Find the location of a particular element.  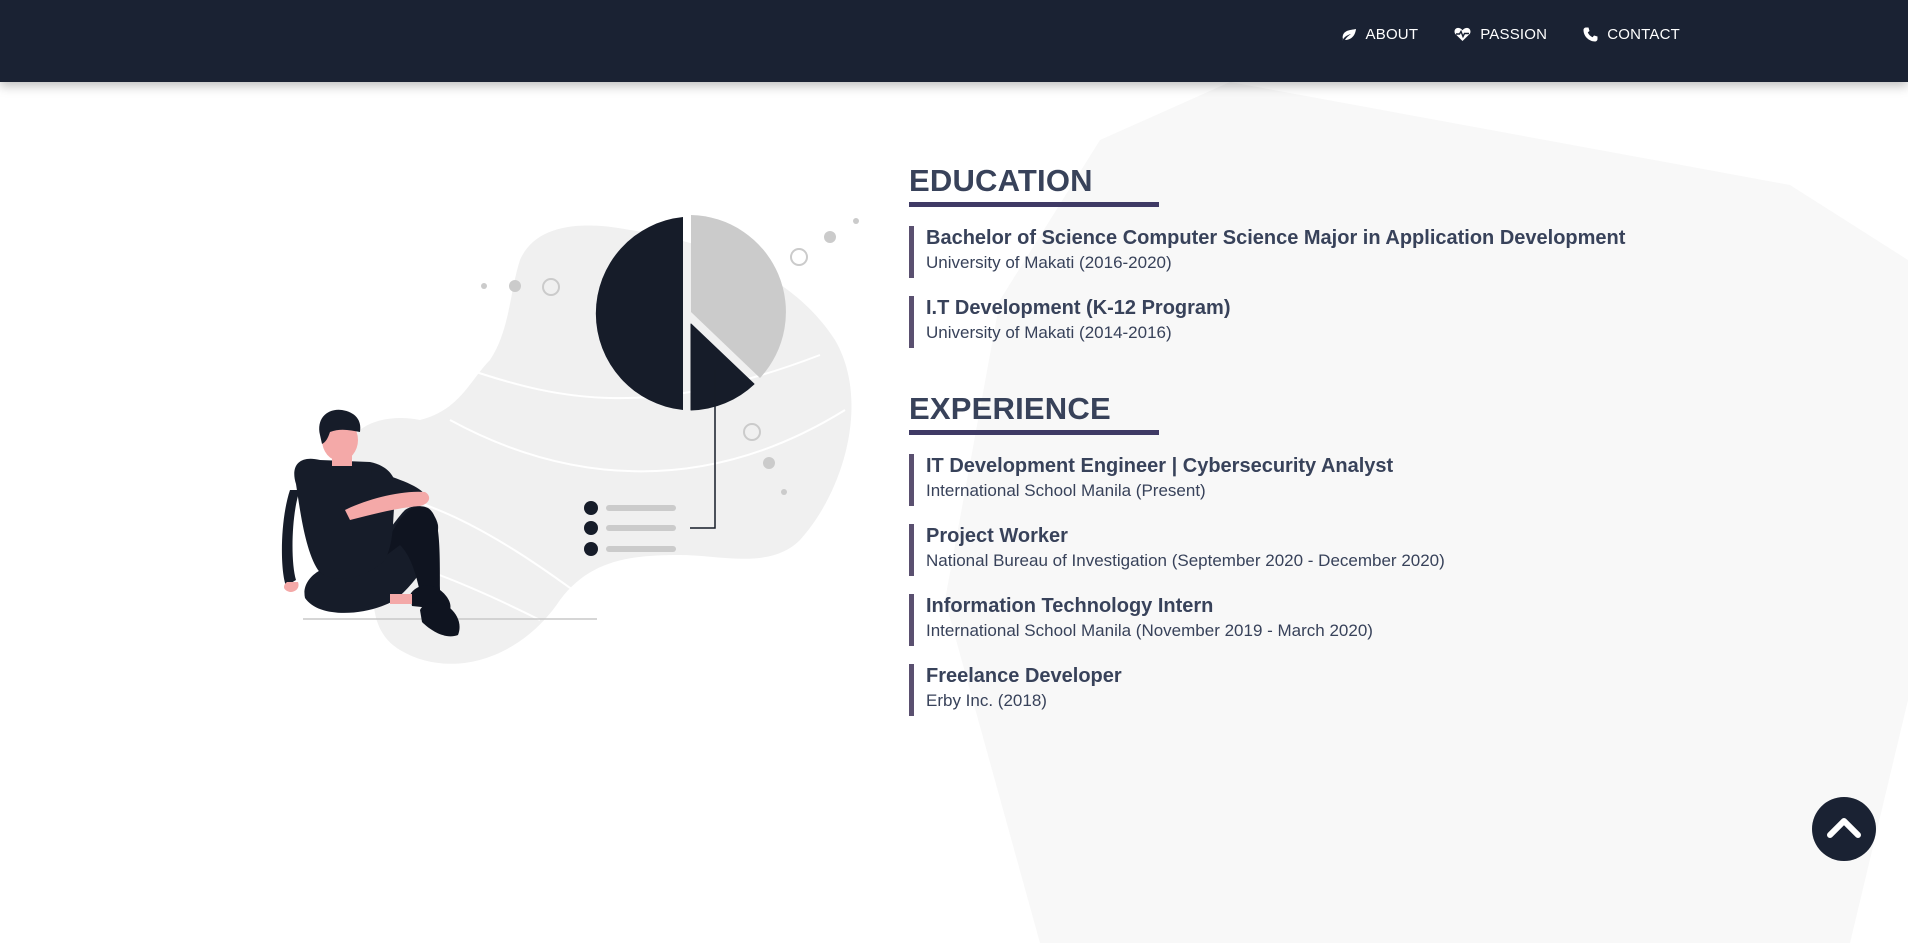

nav-link-contact: CONTACT is located at coordinates (1631, 34).